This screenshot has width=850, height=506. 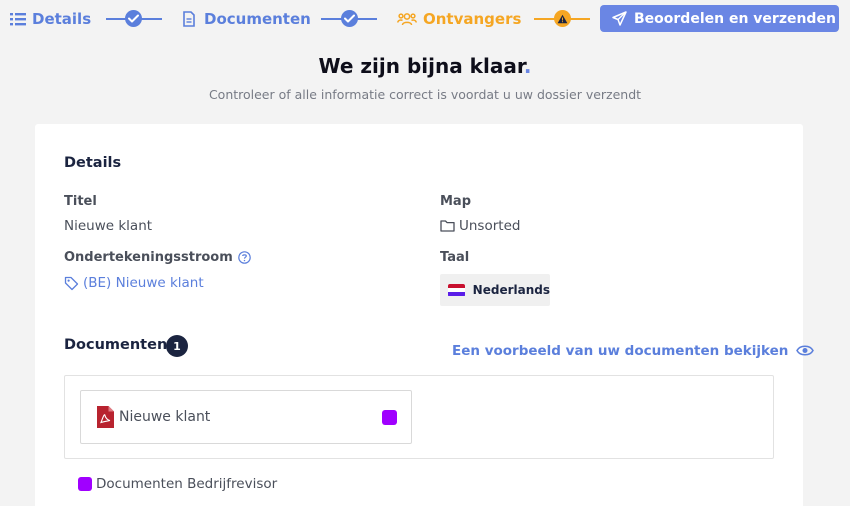 What do you see at coordinates (71, 283) in the screenshot?
I see `tag-icon` at bounding box center [71, 283].